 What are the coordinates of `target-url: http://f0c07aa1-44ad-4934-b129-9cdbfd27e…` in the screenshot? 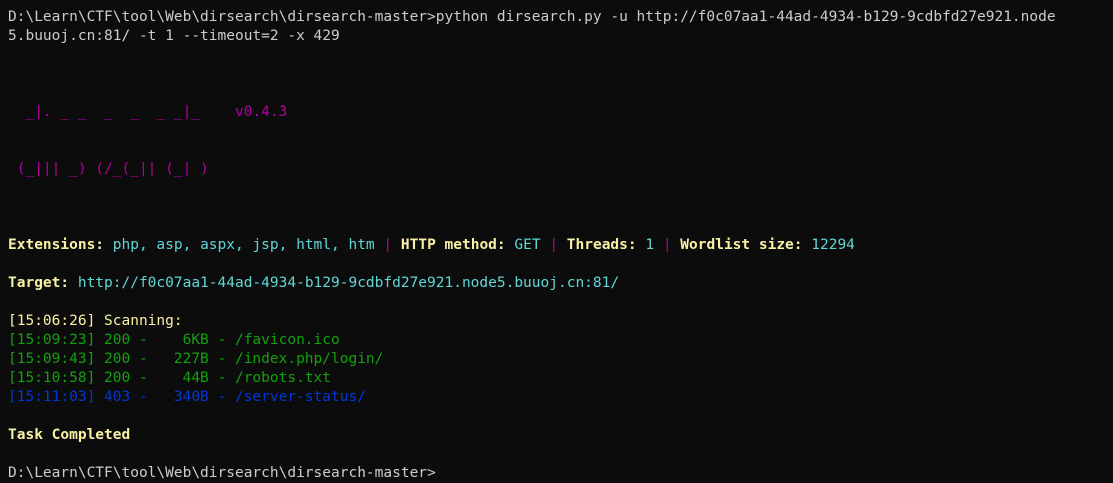 It's located at (348, 283).